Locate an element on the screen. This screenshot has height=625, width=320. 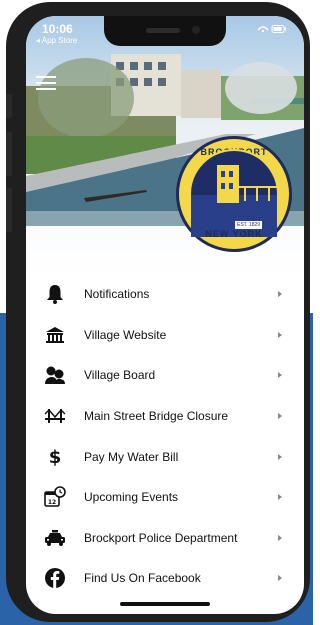
menu-item-label: Find Us On Facebook is located at coordinates (142, 578).